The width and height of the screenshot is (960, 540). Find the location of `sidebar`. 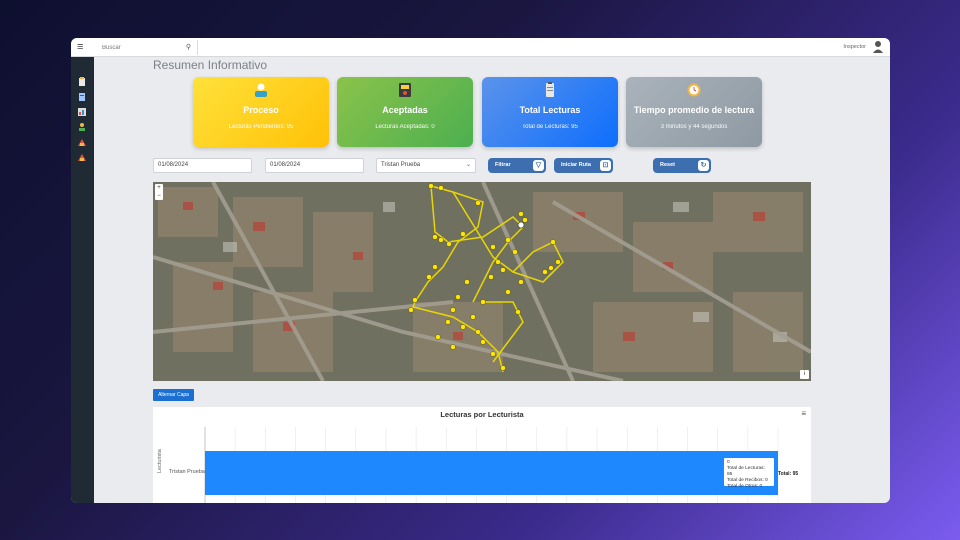

sidebar is located at coordinates (82, 280).